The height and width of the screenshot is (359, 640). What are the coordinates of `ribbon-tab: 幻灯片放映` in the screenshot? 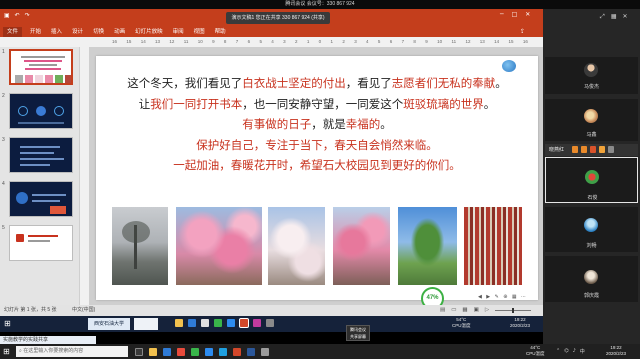 It's located at (149, 32).